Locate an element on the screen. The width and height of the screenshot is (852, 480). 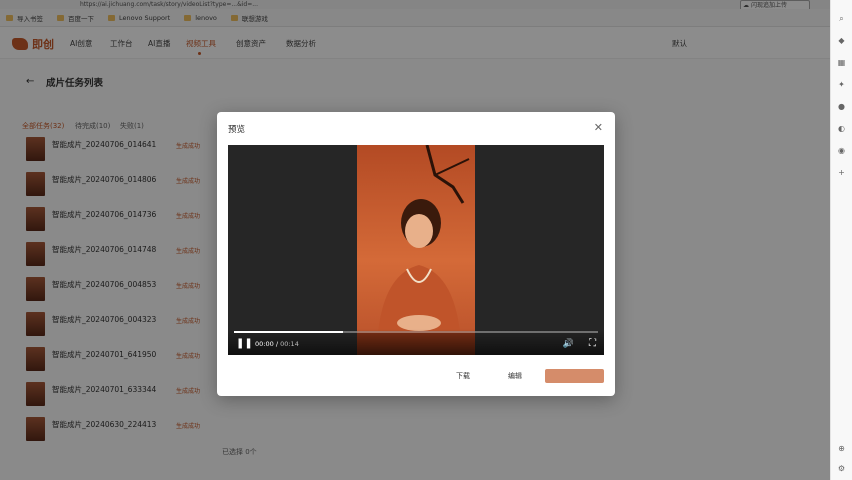
confirm-button is located at coordinates (574, 376).